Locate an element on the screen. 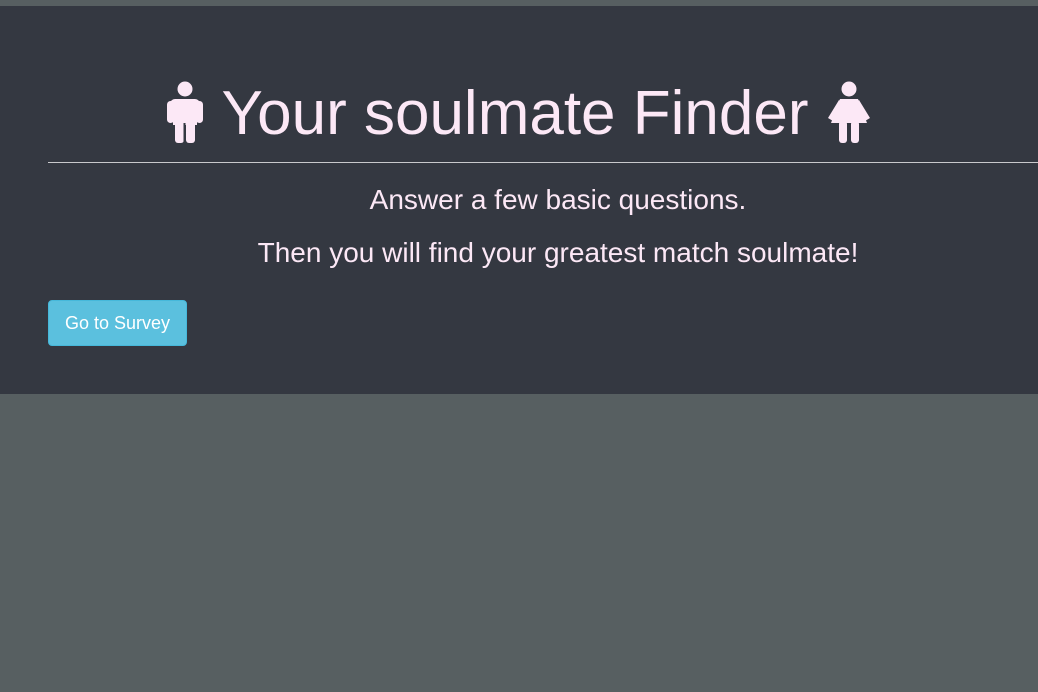 This screenshot has height=692, width=1038. male-icon is located at coordinates (185, 114).